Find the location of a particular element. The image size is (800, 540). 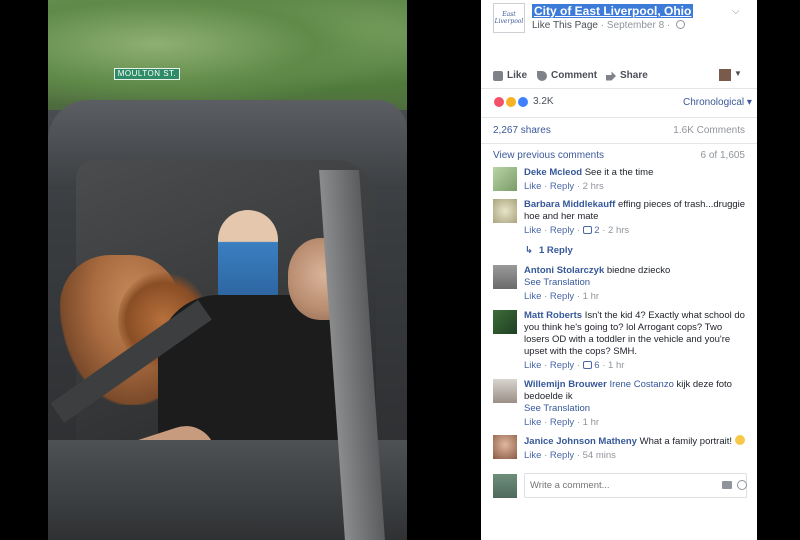

share-button: Share is located at coordinates (627, 75).